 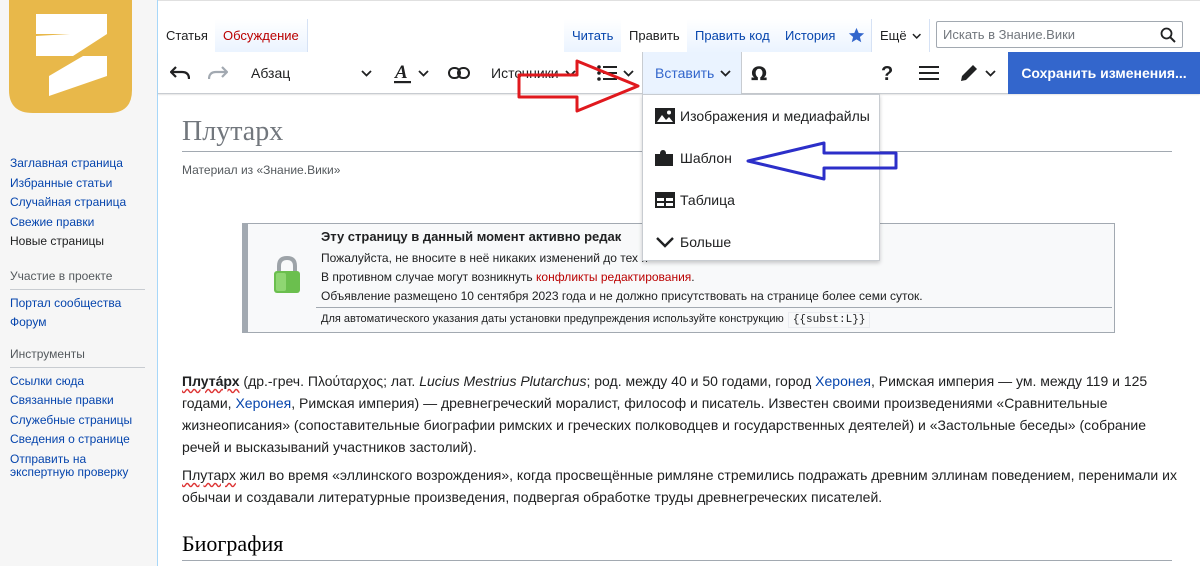 What do you see at coordinates (733, 36) in the screenshot?
I see `tab-edit-source: Править код` at bounding box center [733, 36].